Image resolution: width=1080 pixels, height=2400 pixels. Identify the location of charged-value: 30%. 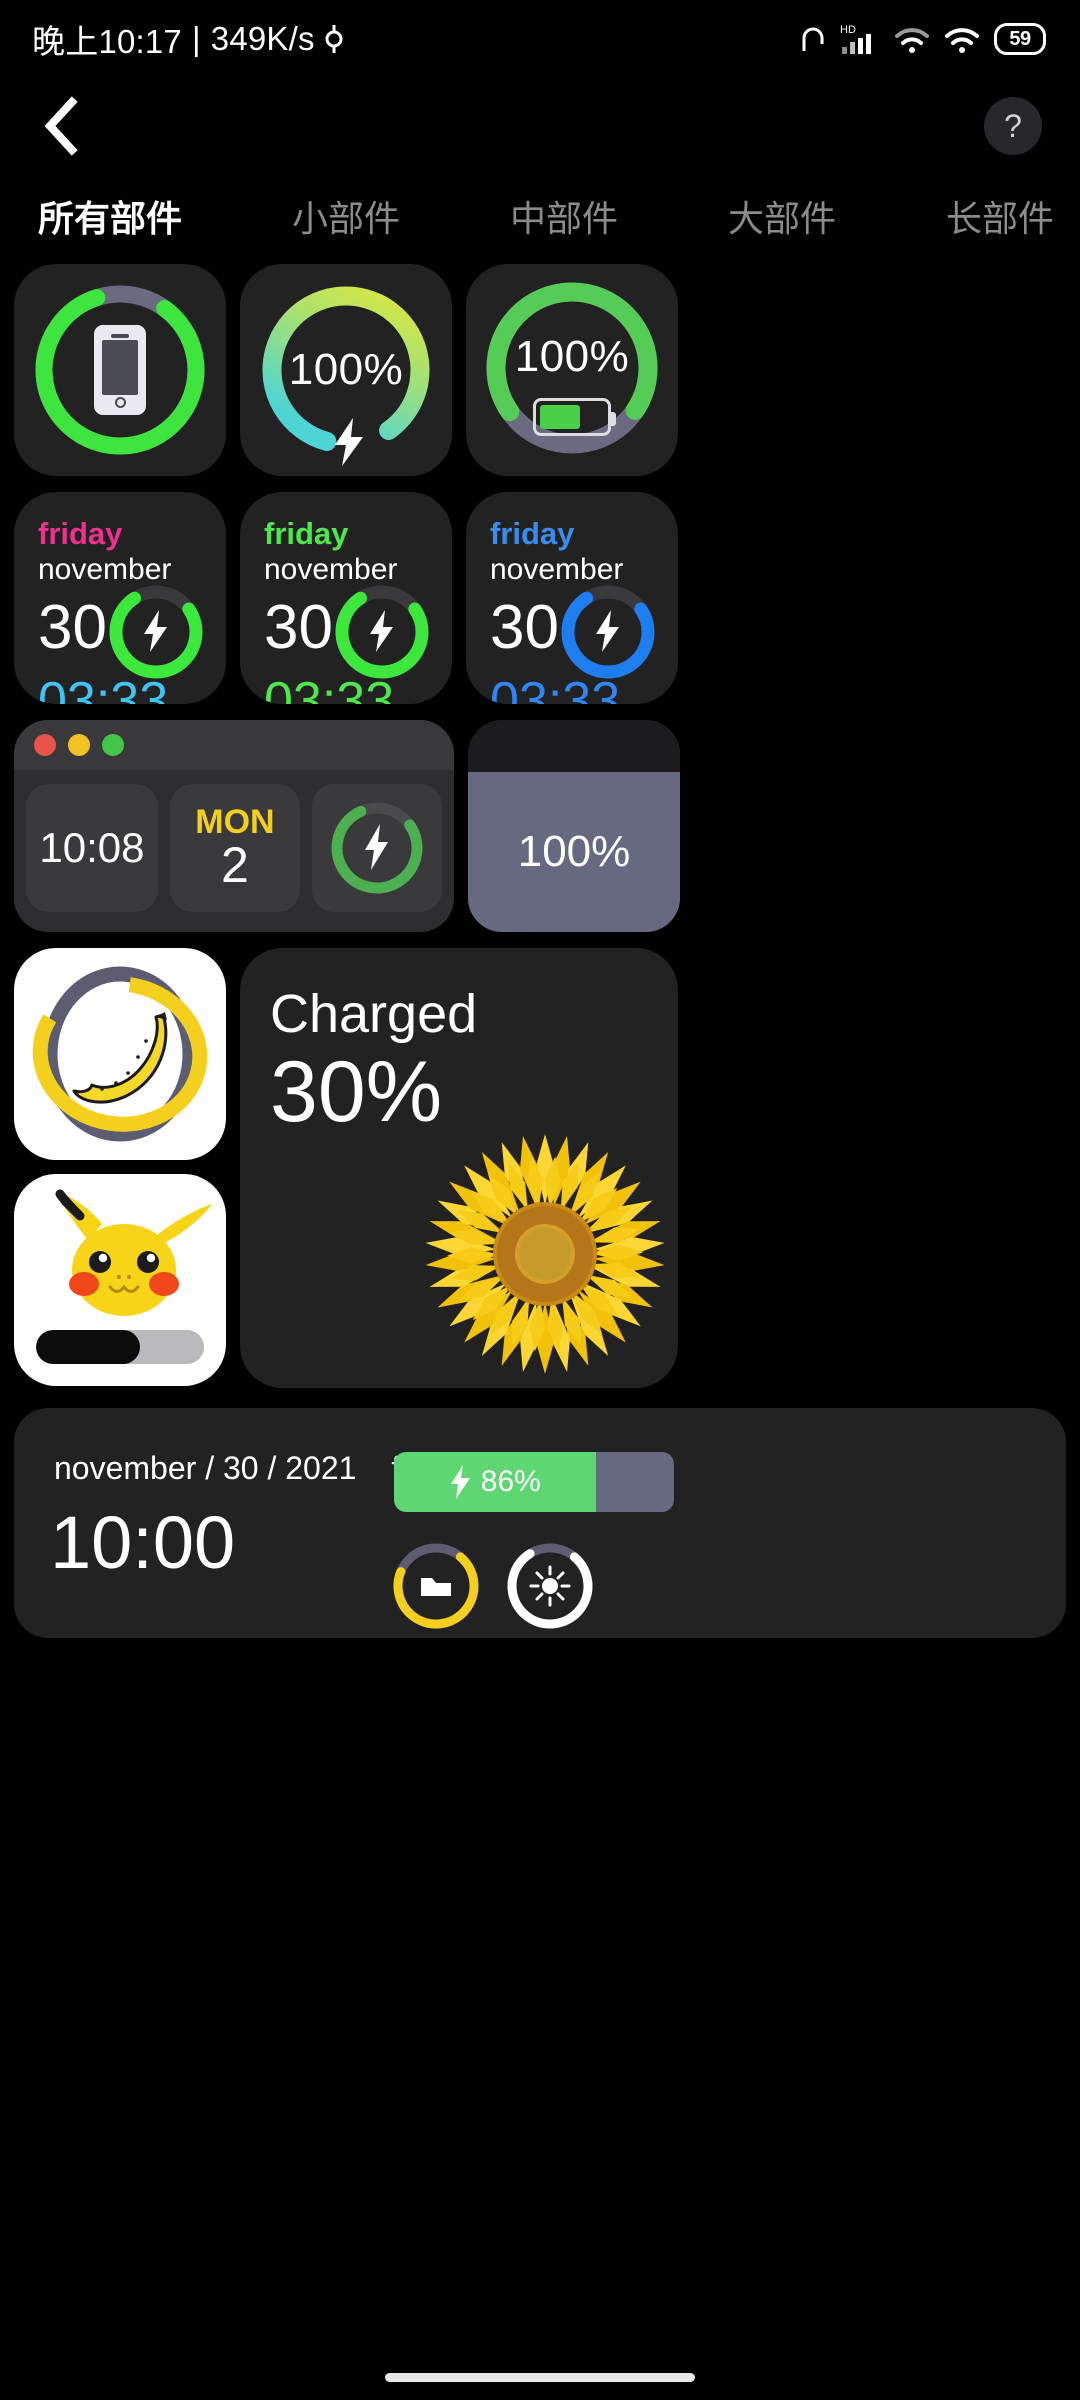
(356, 1091).